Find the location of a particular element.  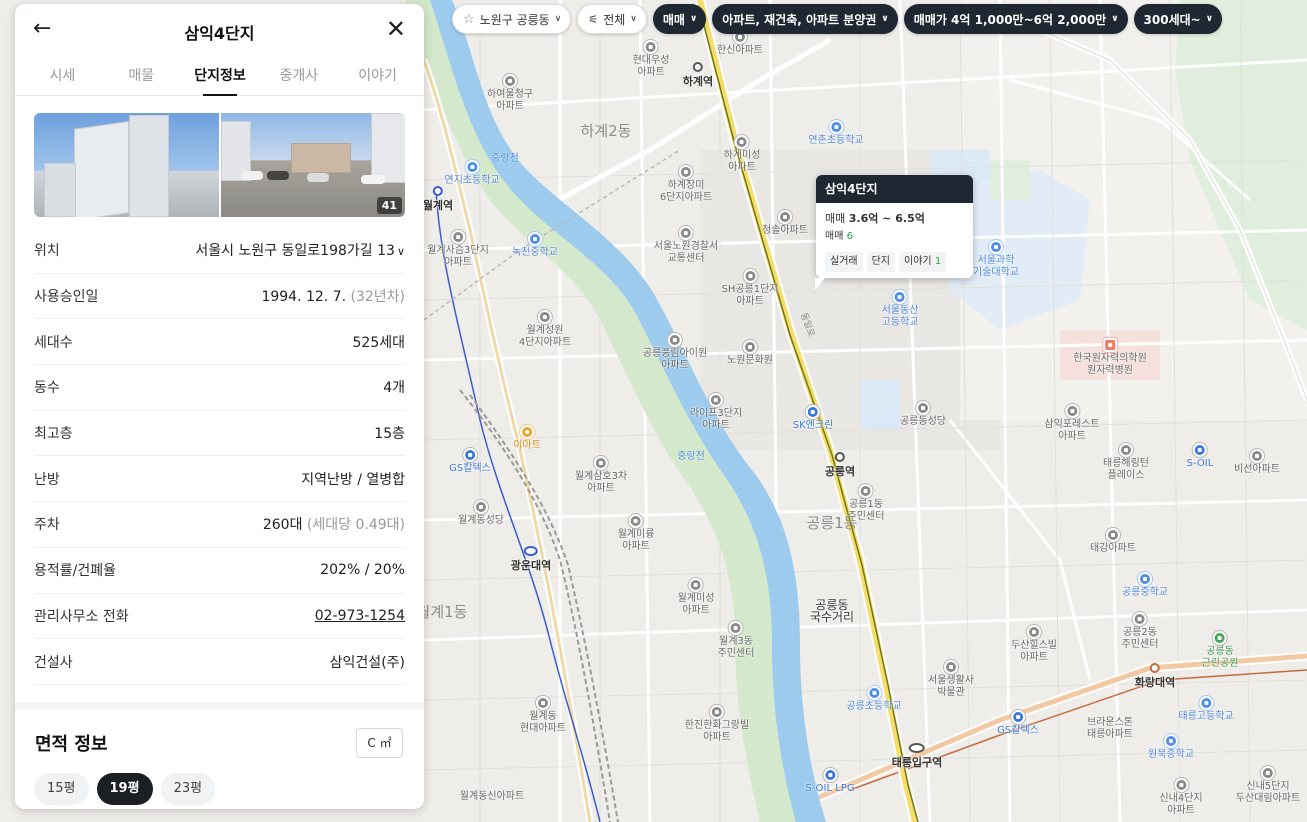

pyeong-chip-23: 23평 is located at coordinates (188, 789).